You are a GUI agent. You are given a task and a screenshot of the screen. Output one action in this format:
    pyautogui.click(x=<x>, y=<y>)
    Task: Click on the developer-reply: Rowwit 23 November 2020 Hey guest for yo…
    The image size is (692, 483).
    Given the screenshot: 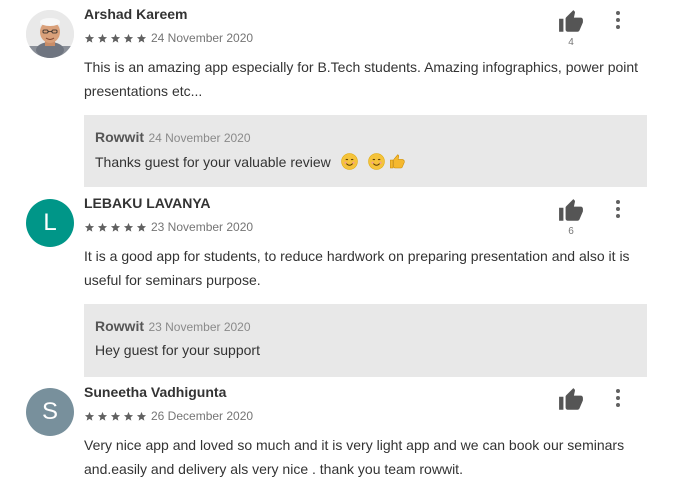 What is the action you would take?
    pyautogui.click(x=365, y=340)
    